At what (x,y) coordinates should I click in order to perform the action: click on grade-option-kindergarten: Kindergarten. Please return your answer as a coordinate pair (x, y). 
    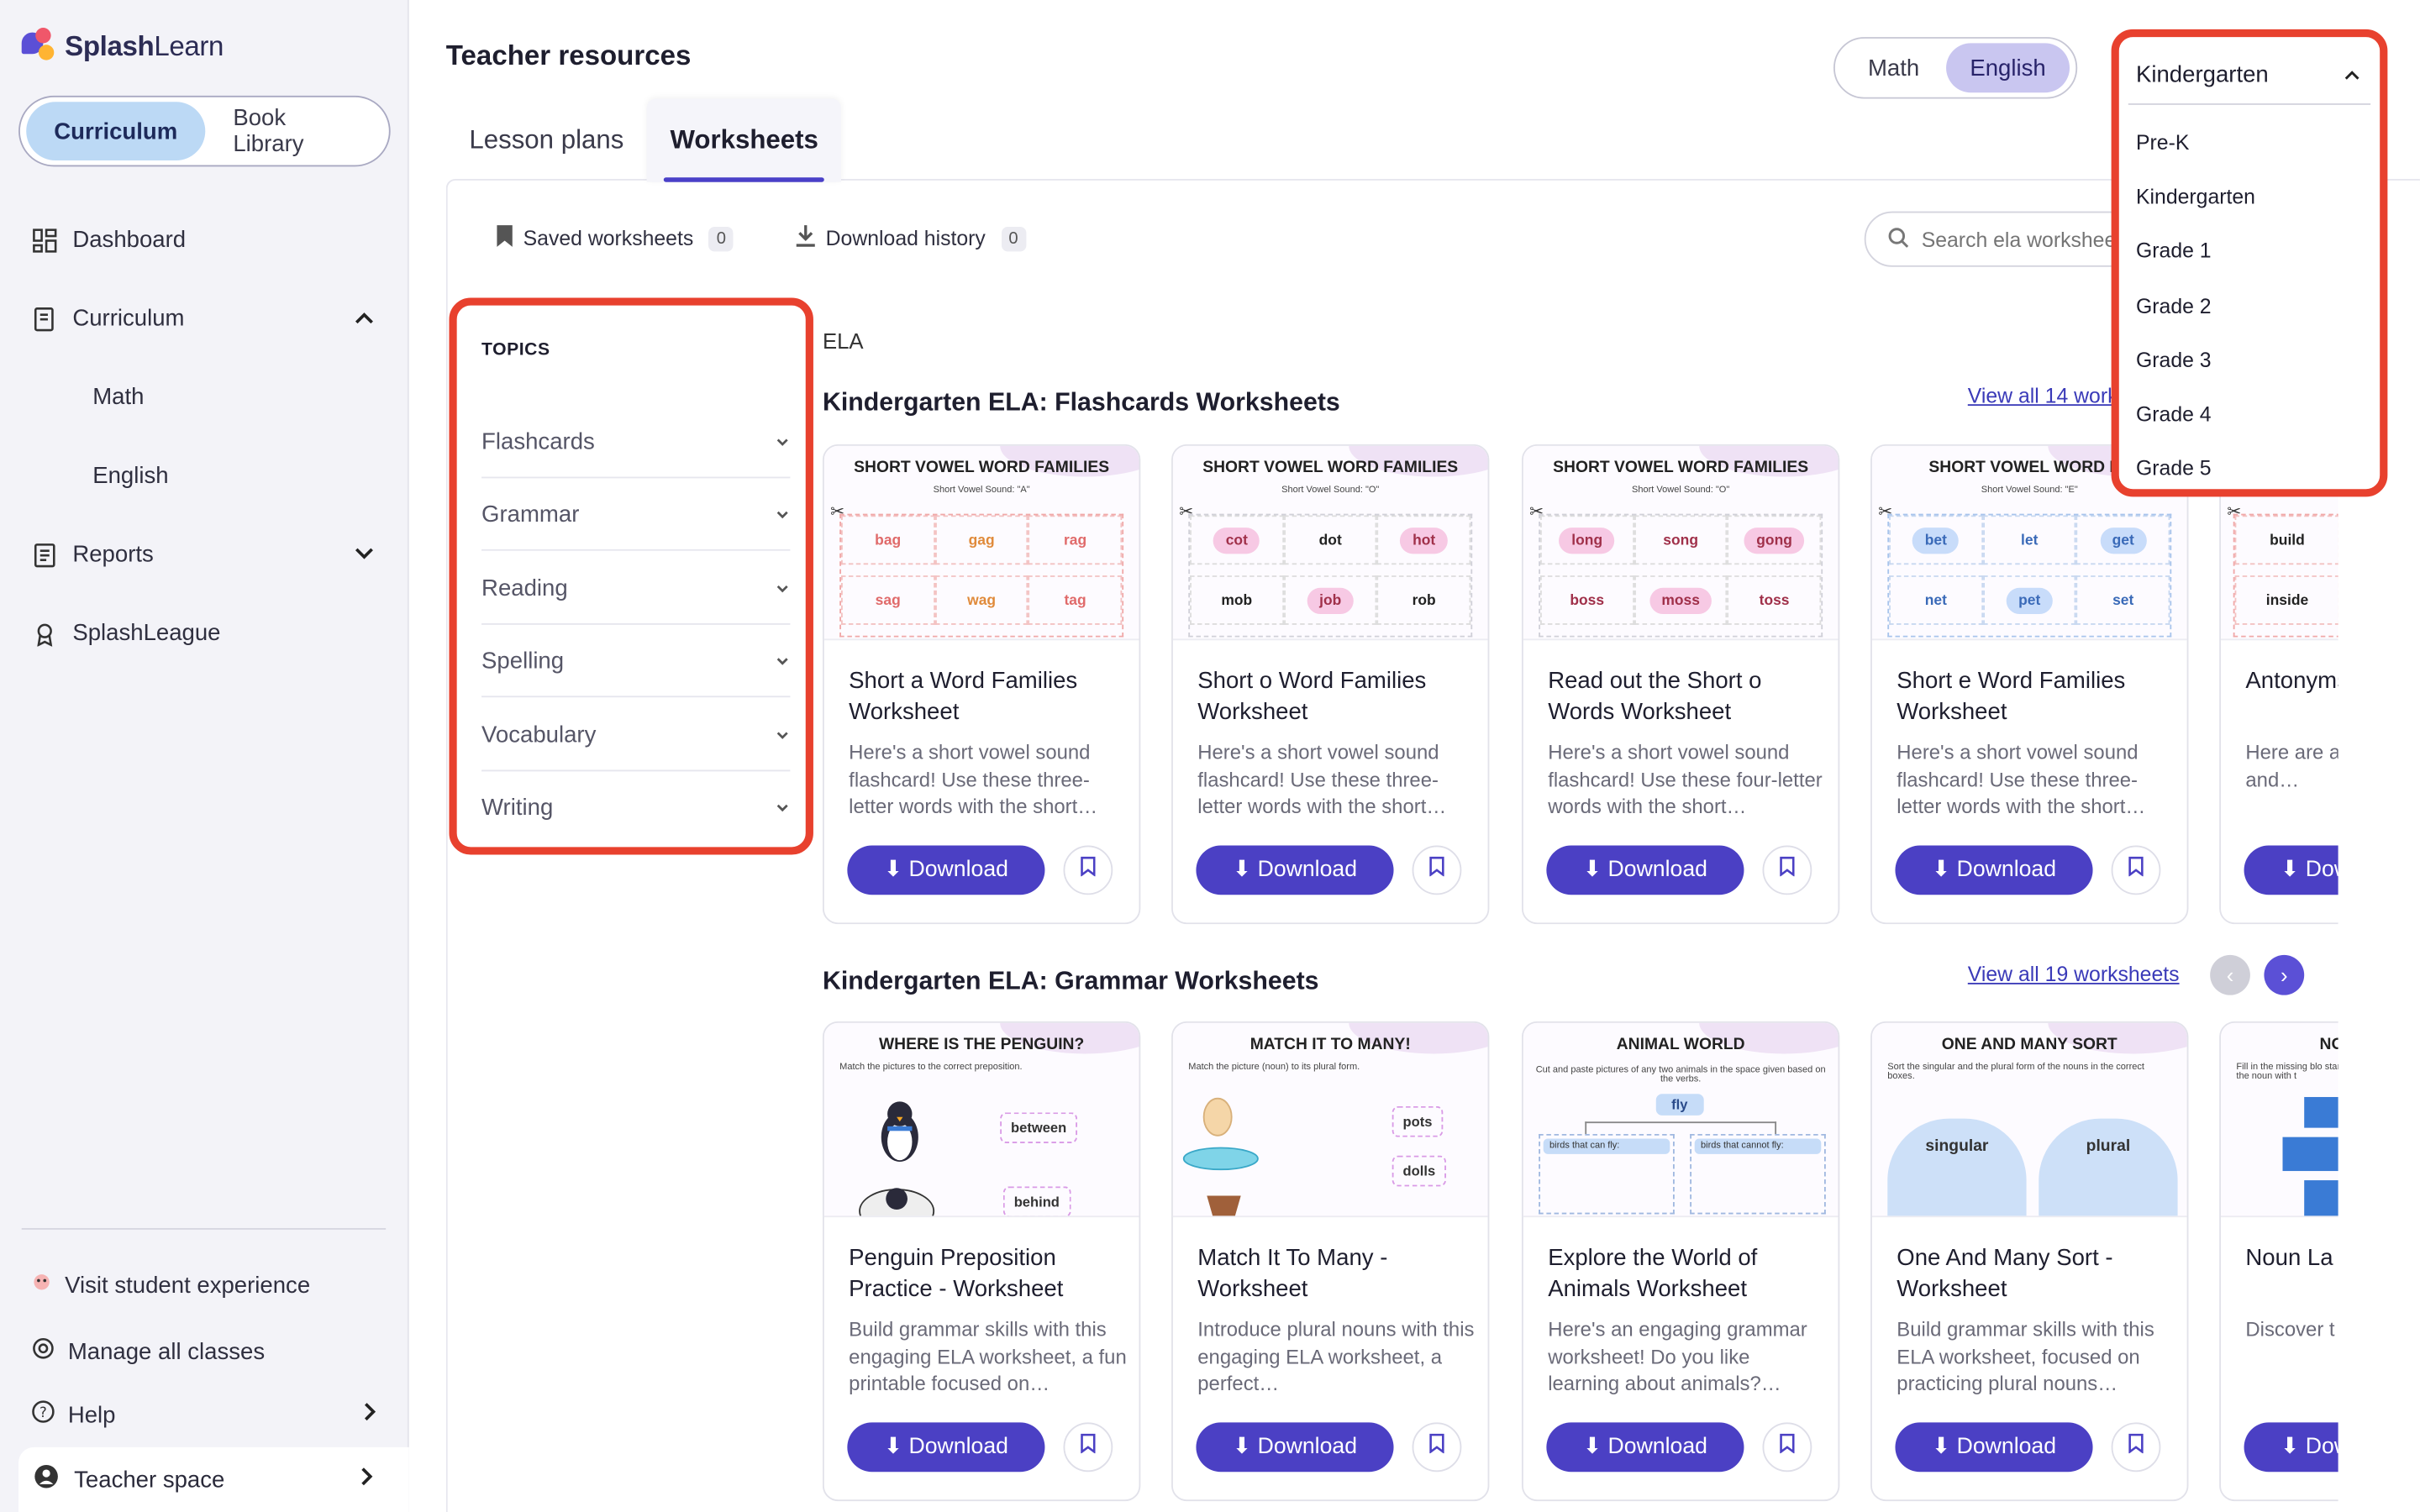
    Looking at the image, I should click on (2195, 196).